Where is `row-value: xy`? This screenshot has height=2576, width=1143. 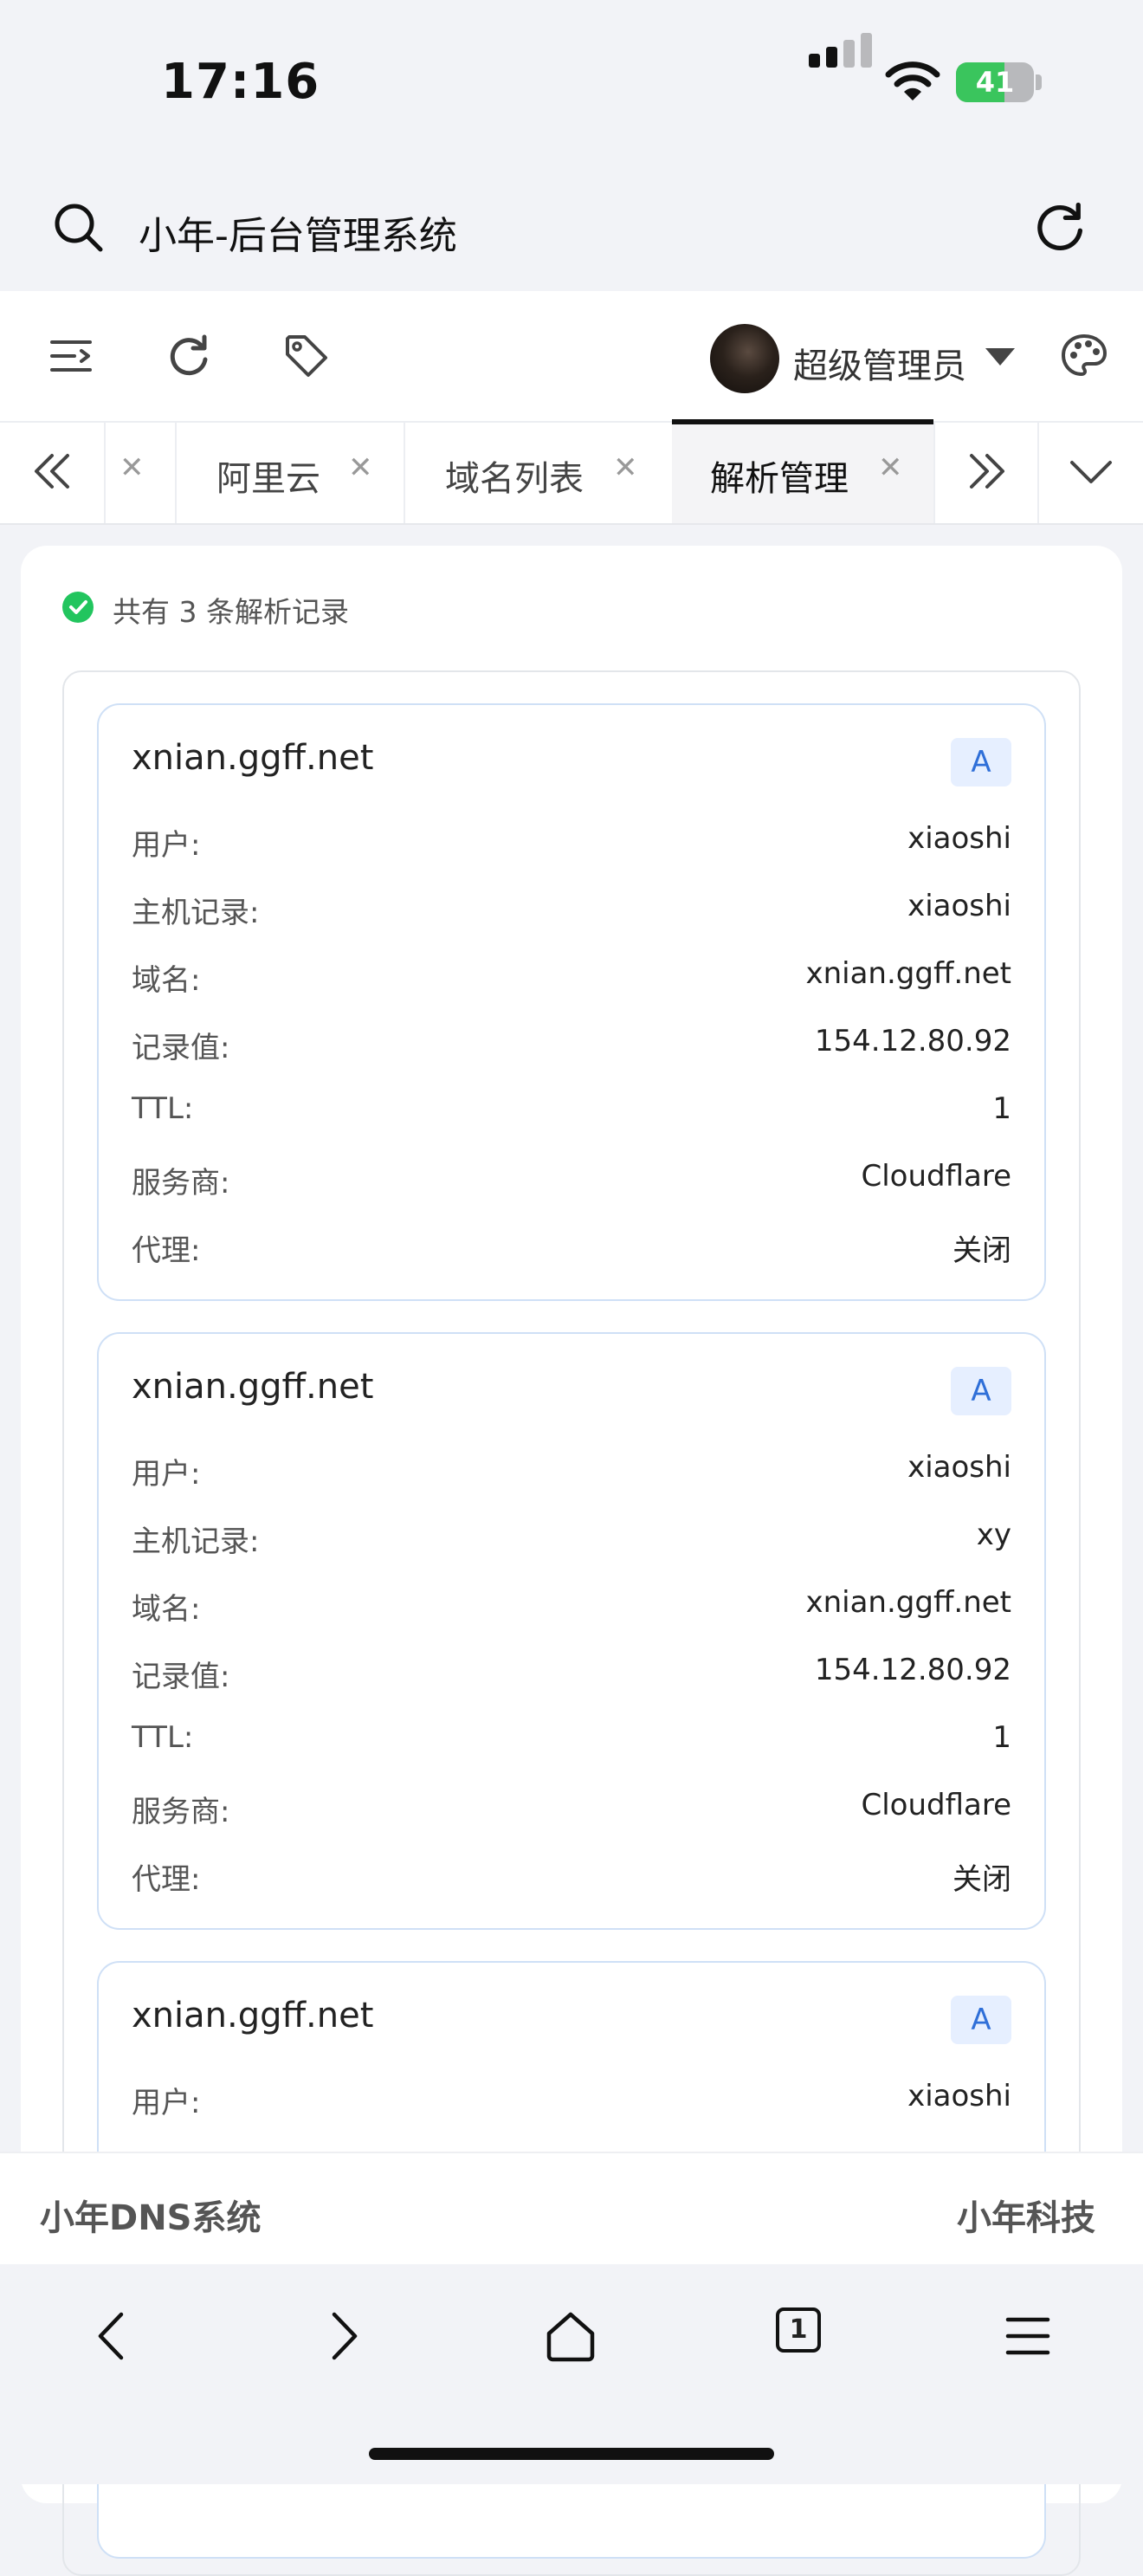 row-value: xy is located at coordinates (994, 1535).